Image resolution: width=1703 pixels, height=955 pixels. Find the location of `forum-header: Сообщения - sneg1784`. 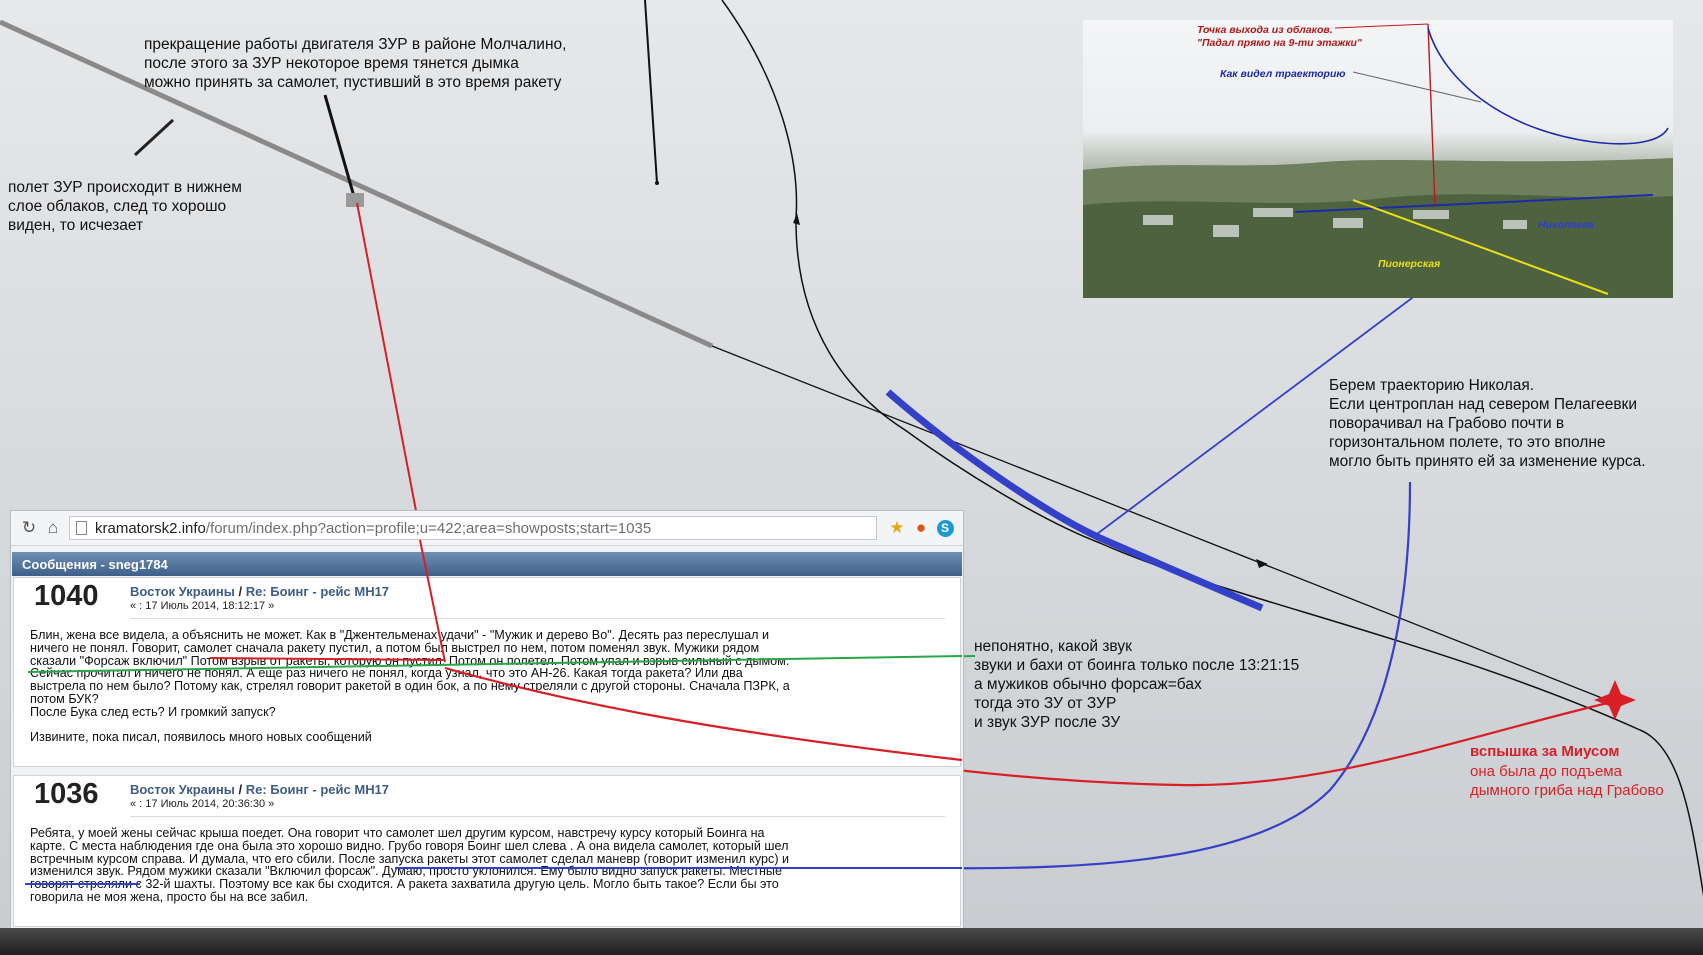

forum-header: Сообщения - sneg1784 is located at coordinates (487, 564).